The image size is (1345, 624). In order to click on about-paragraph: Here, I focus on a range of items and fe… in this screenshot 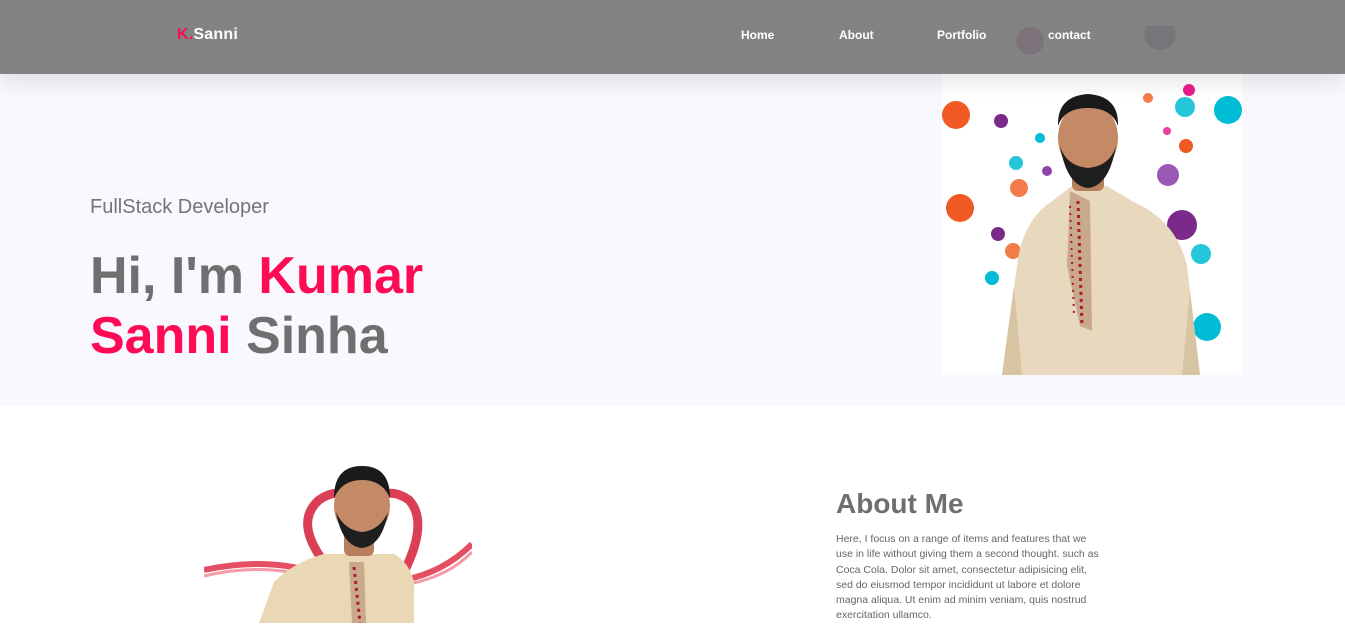, I will do `click(967, 577)`.